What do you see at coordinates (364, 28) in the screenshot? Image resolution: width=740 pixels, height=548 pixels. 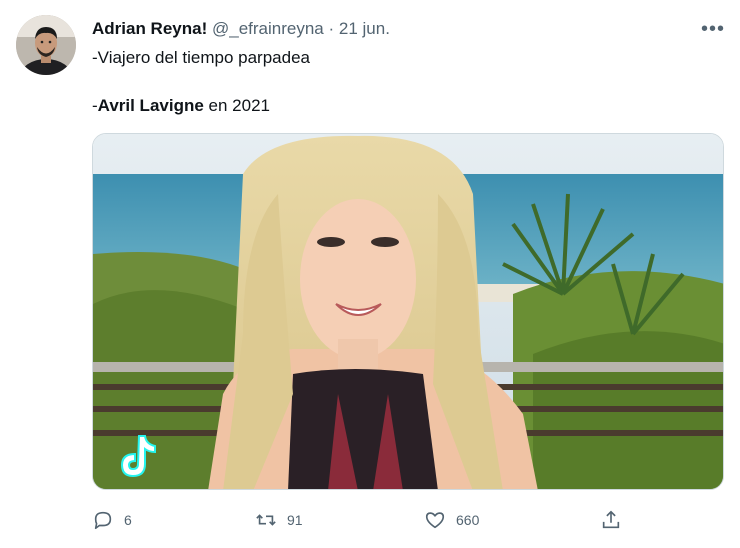 I see `tweet-date: 21 jun.` at bounding box center [364, 28].